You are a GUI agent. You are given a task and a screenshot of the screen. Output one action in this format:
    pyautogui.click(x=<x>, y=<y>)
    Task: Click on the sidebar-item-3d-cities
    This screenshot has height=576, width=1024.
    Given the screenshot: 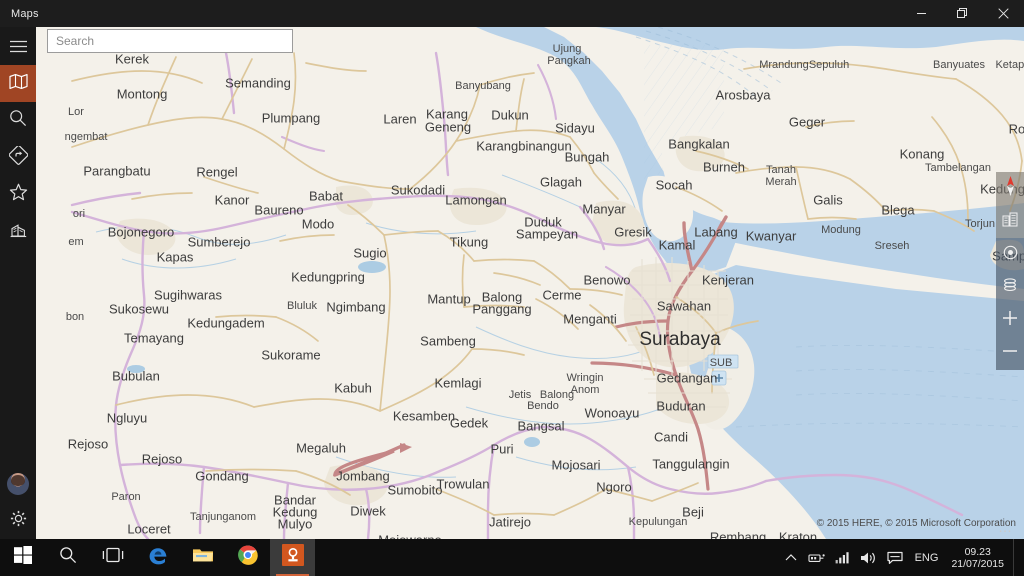 What is the action you would take?
    pyautogui.click(x=18, y=231)
    